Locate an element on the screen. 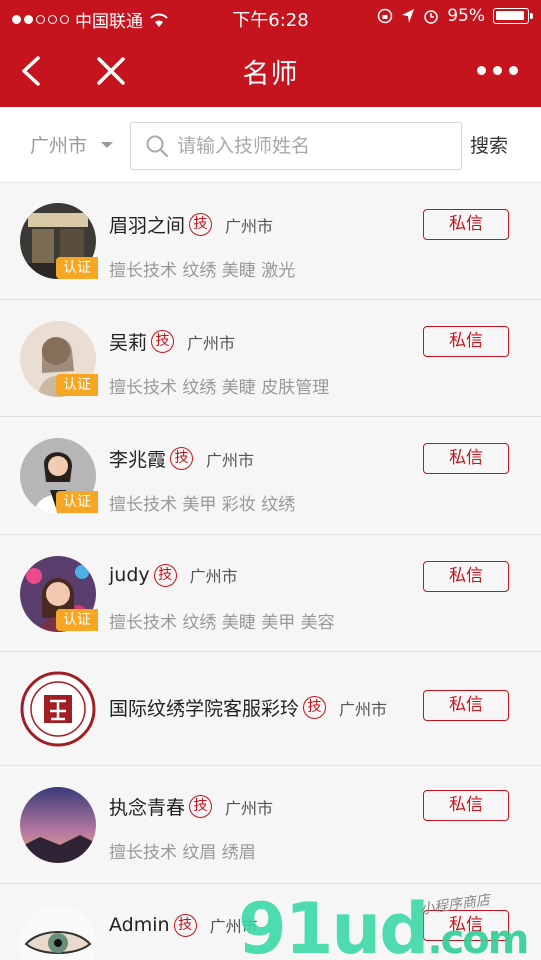 This screenshot has width=541, height=960. alarm-icon is located at coordinates (431, 17).